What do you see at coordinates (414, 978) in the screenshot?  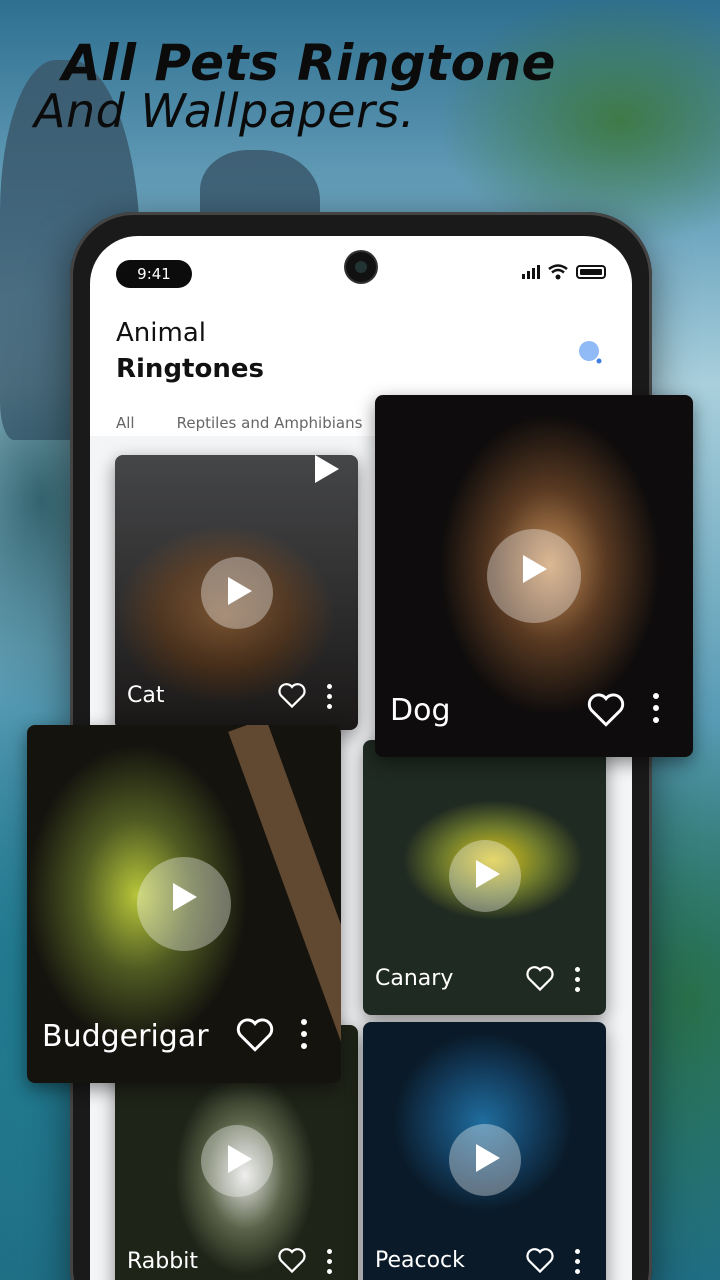 I see `card-title: Canary` at bounding box center [414, 978].